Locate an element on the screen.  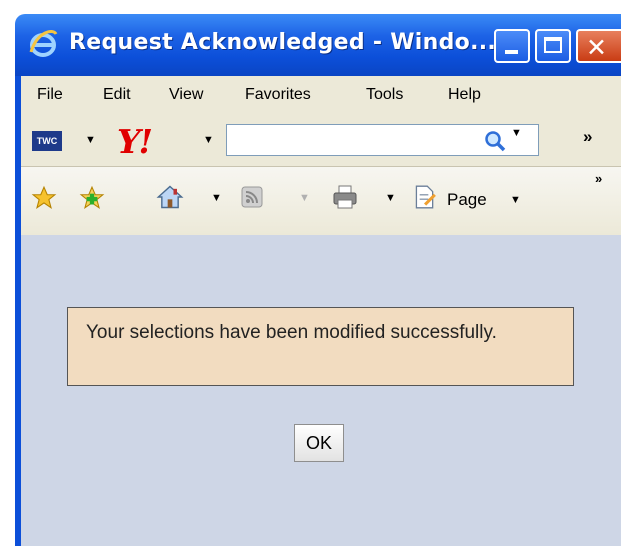
page-icon is located at coordinates (424, 197).